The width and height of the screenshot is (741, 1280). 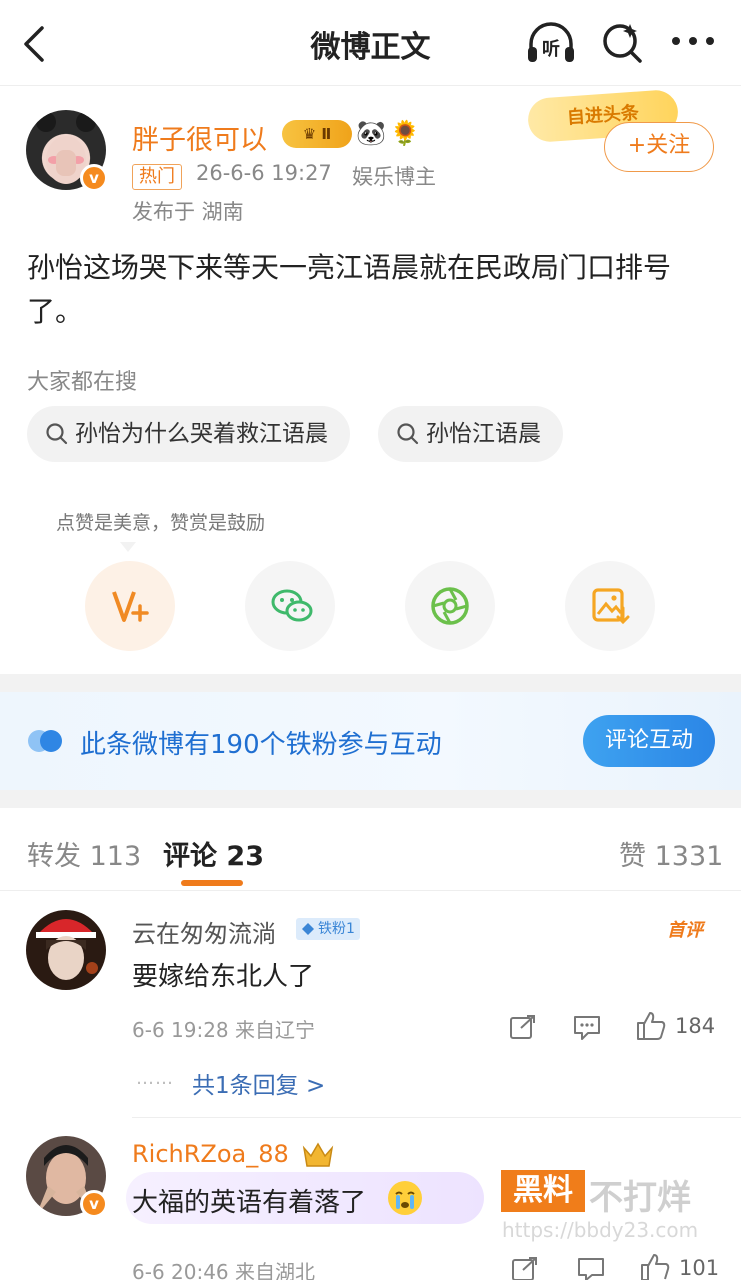 I want to click on vip-level: Ⅱ, so click(x=326, y=134).